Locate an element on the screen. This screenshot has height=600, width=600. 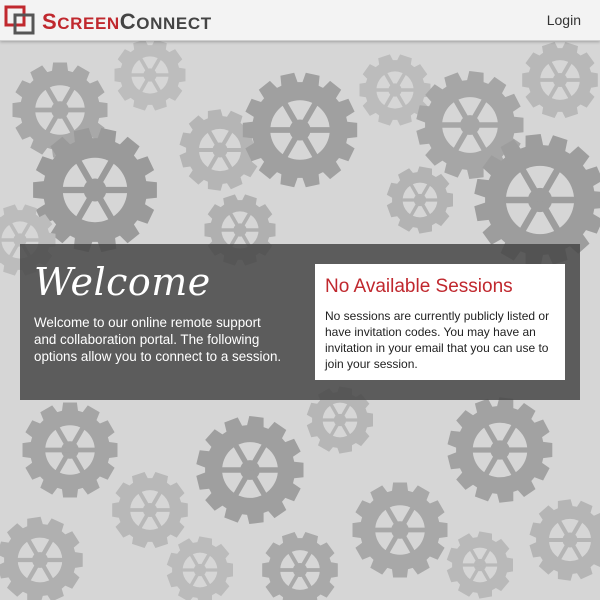
sessions-title: No Available Sessions is located at coordinates (419, 286).